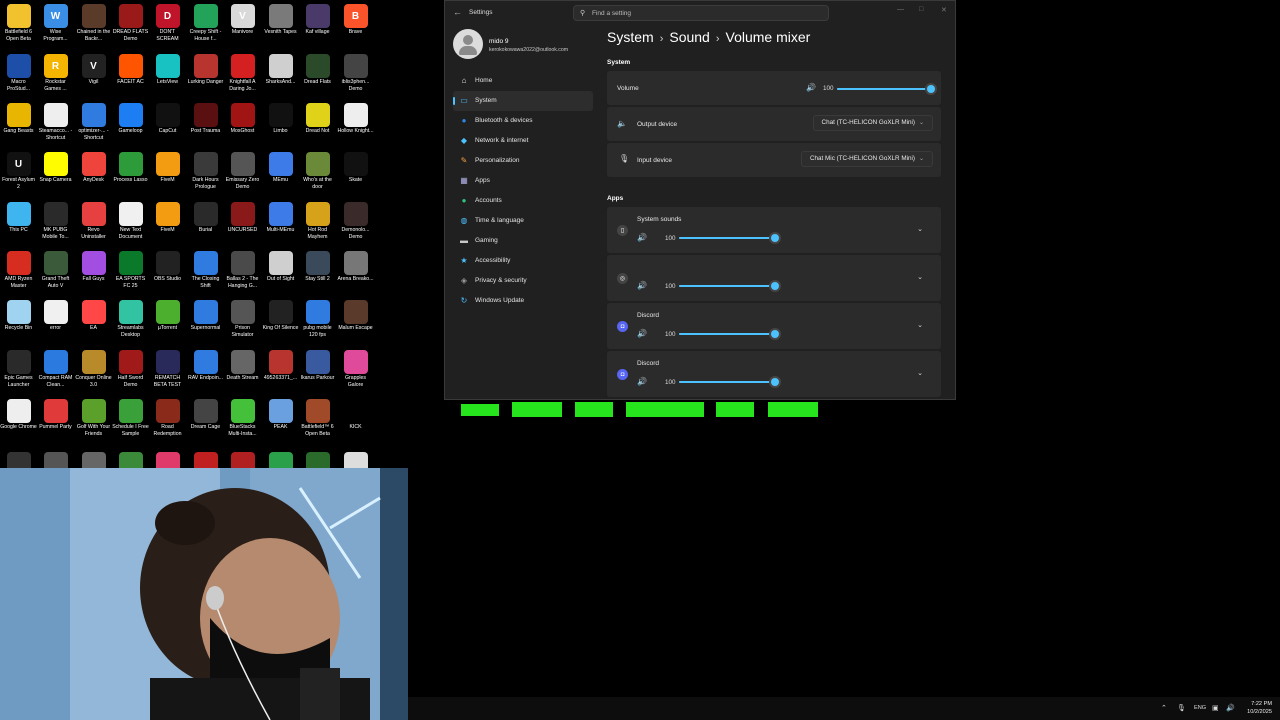  Describe the element at coordinates (355, 19) in the screenshot. I see `desktop-icon: B Brave` at that location.